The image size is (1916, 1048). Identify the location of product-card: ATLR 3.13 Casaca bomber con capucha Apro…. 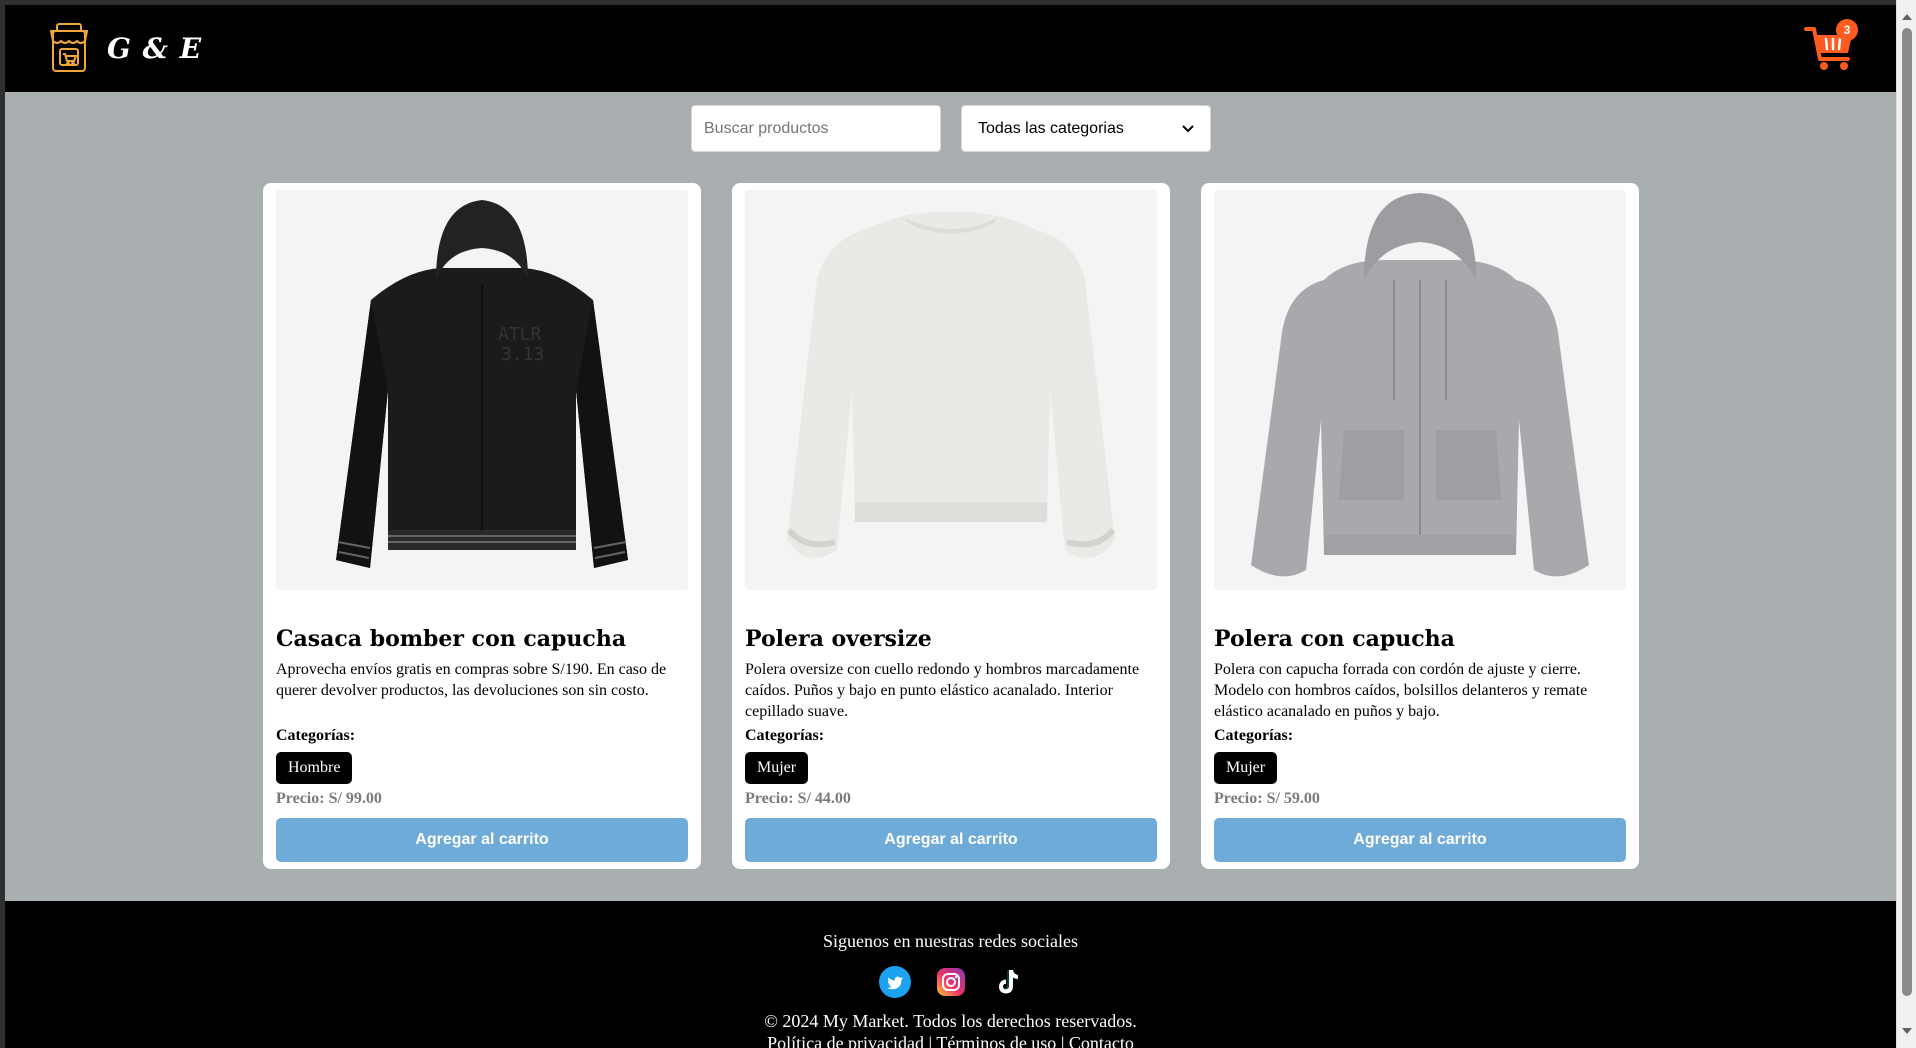
(482, 526).